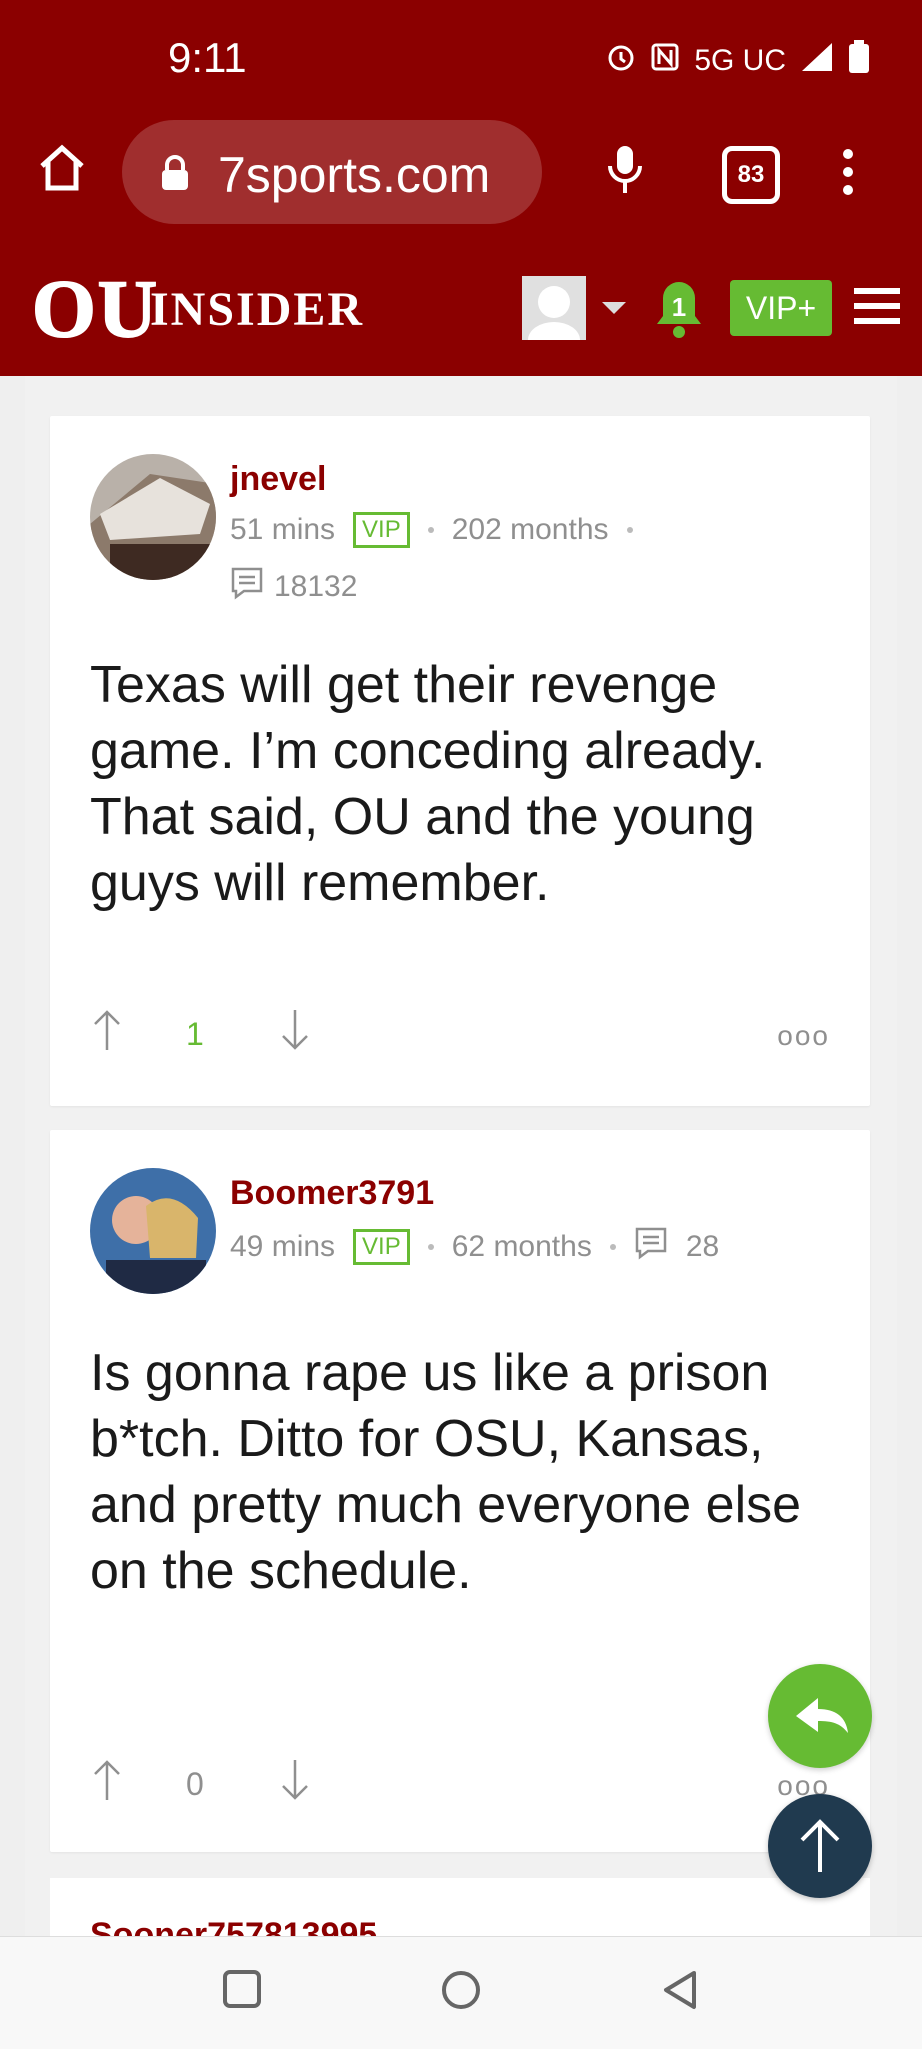 The height and width of the screenshot is (2049, 922). I want to click on home-icon, so click(62, 170).